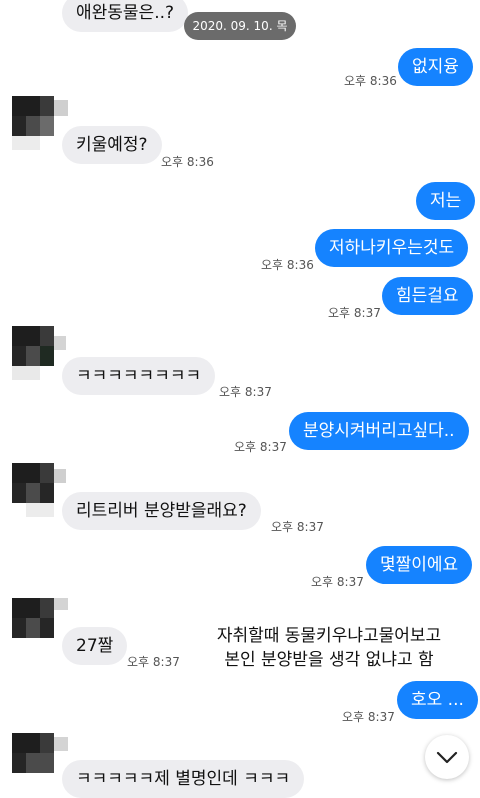 The image size is (480, 798). Describe the element at coordinates (329, 636) in the screenshot. I see `caption-line: 자취할때 동물키우냐고물어보고` at that location.